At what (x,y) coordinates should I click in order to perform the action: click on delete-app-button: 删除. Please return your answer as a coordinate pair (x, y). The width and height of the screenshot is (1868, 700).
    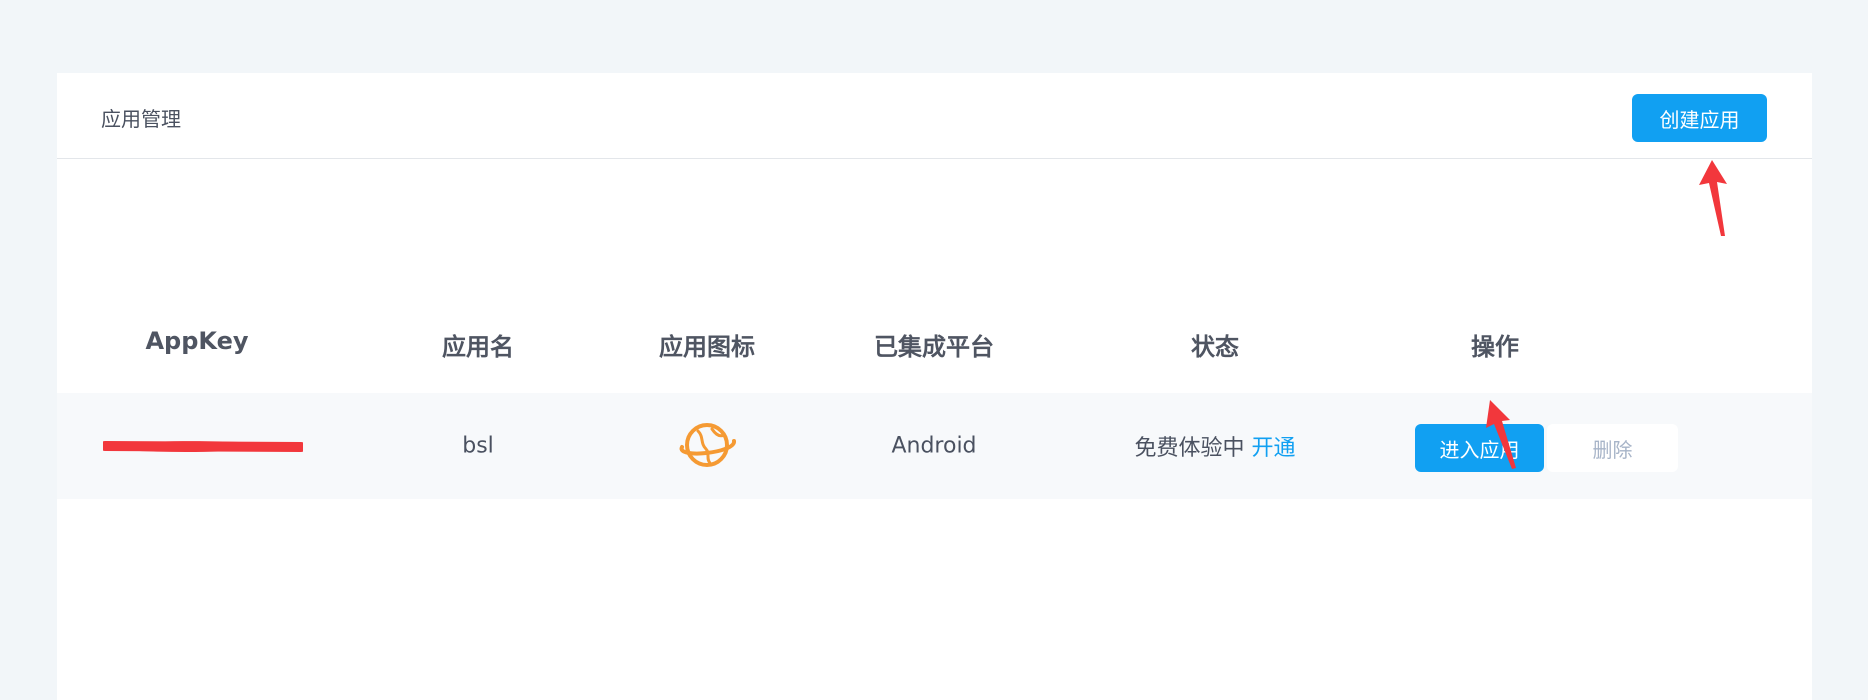
    Looking at the image, I should click on (1612, 448).